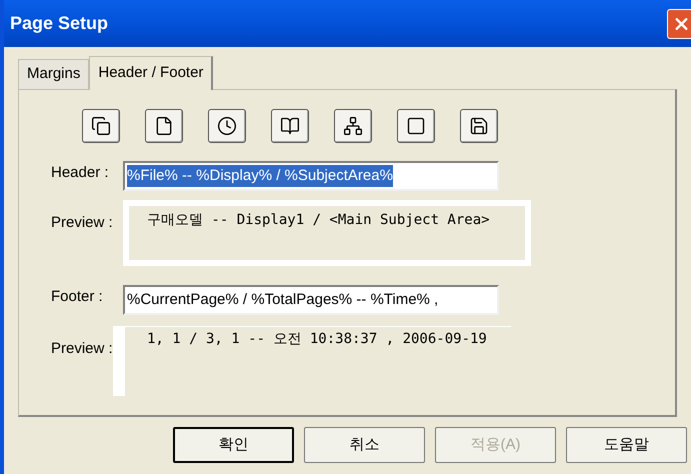 The width and height of the screenshot is (691, 474). I want to click on save-icon, so click(479, 126).